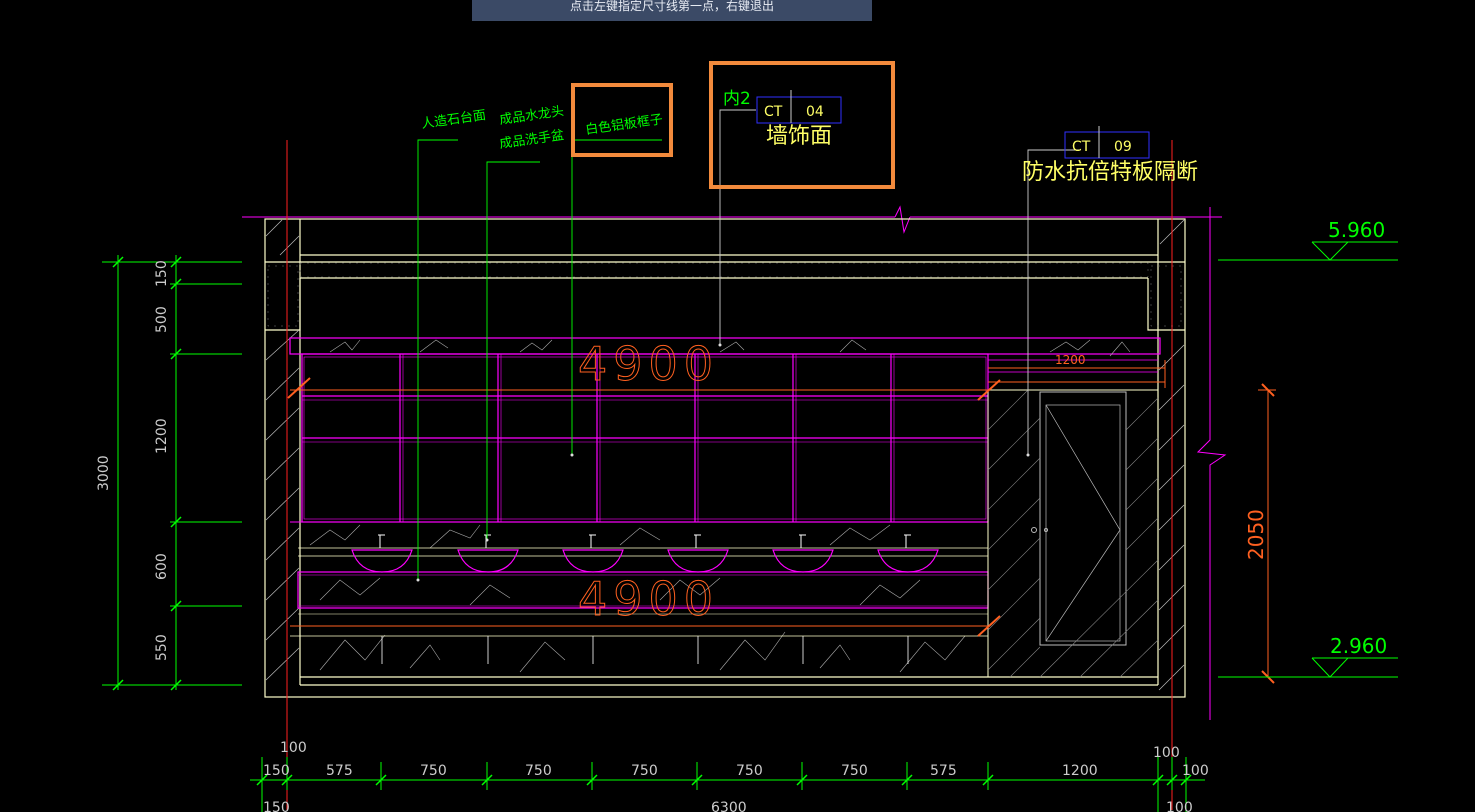 This screenshot has width=1475, height=812. I want to click on vdim-1200: 1200, so click(162, 436).